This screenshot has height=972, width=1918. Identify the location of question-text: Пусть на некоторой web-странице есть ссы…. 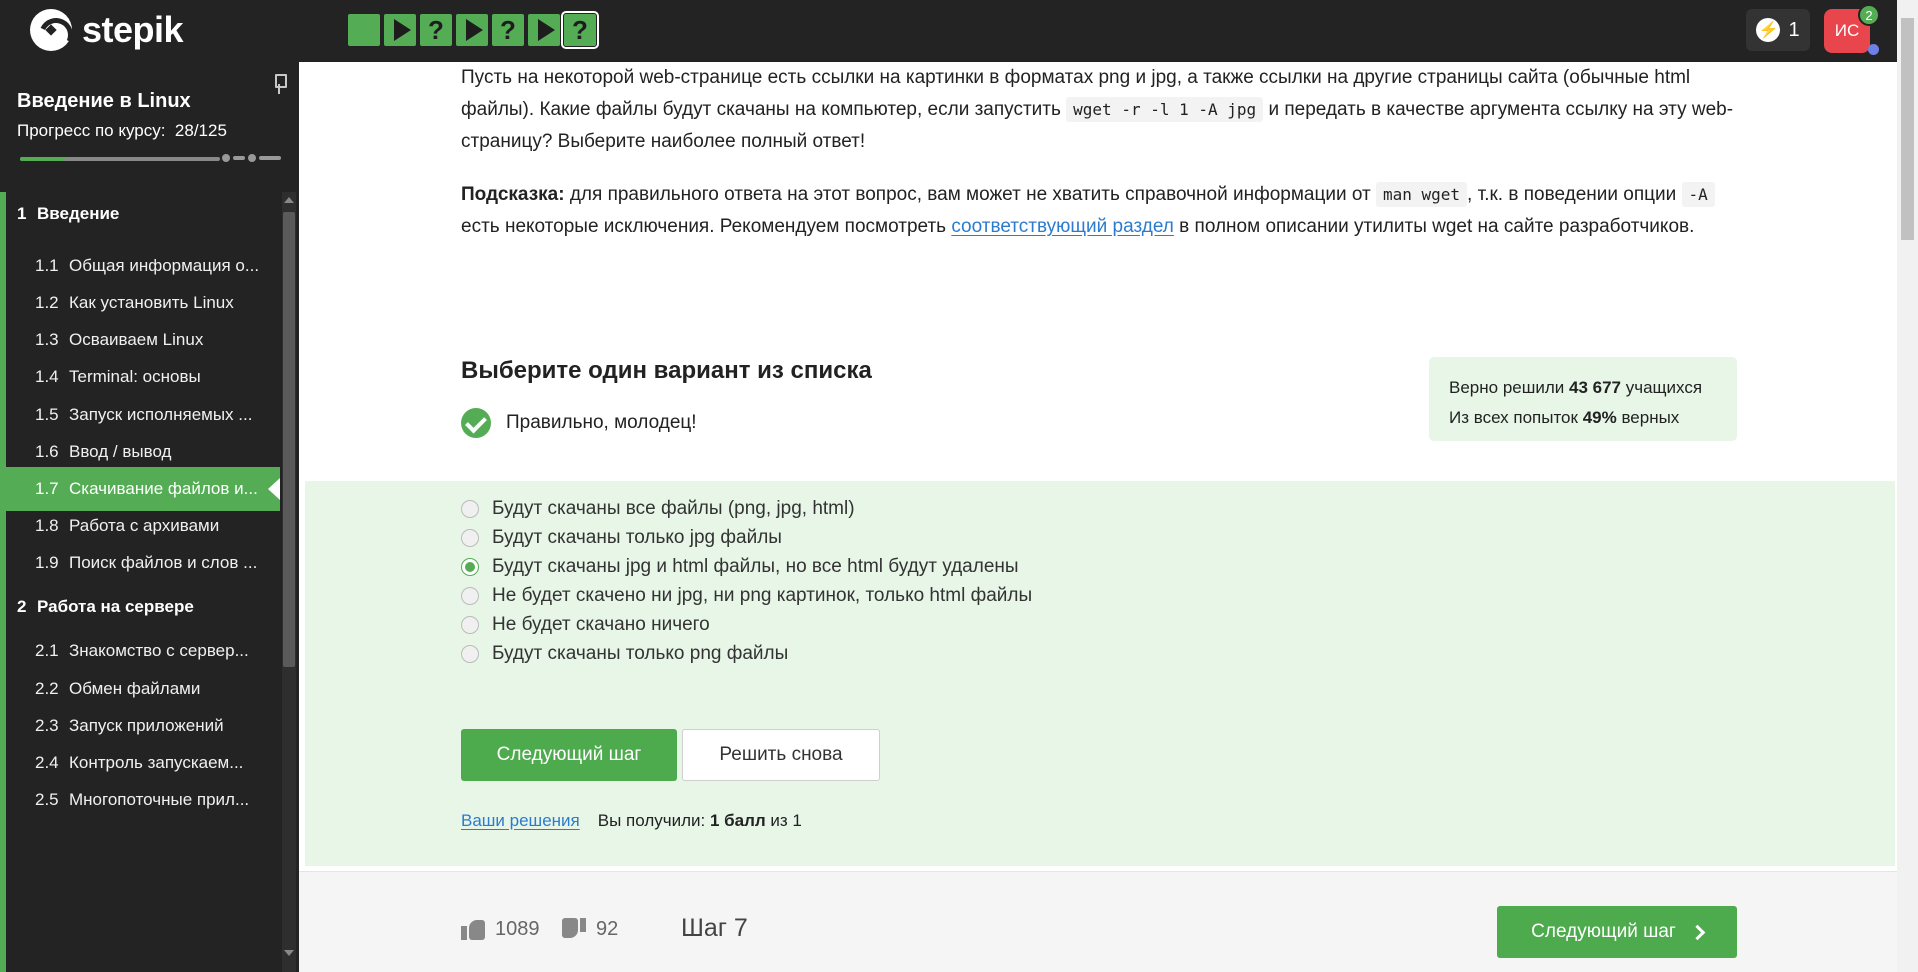
(1097, 109).